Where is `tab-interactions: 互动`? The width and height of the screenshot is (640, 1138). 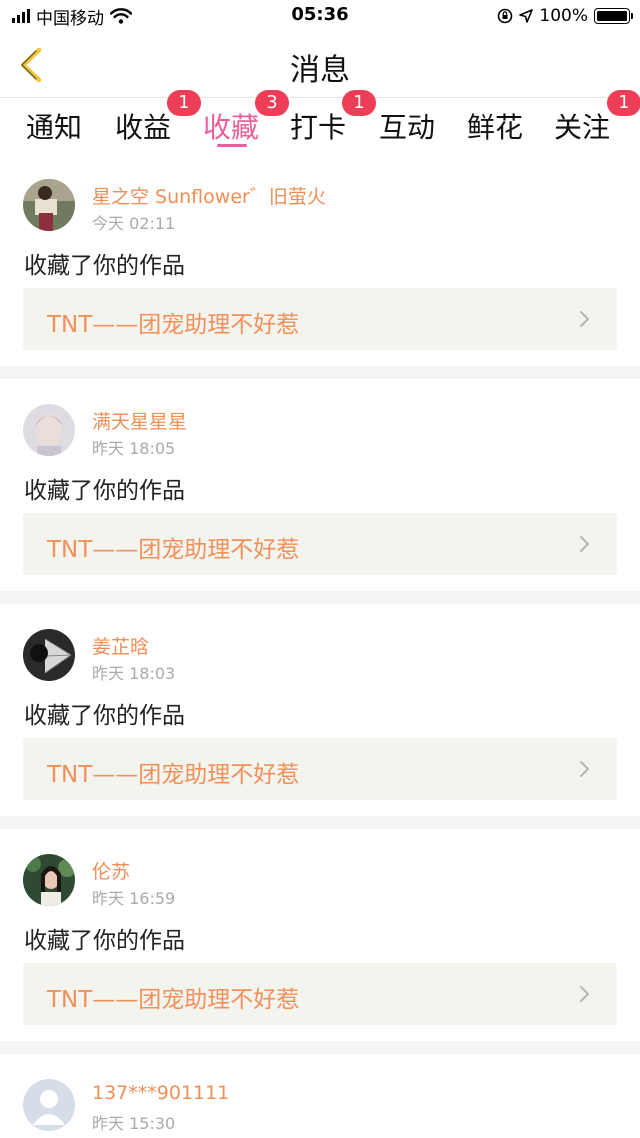
tab-interactions: 互动 is located at coordinates (423, 126).